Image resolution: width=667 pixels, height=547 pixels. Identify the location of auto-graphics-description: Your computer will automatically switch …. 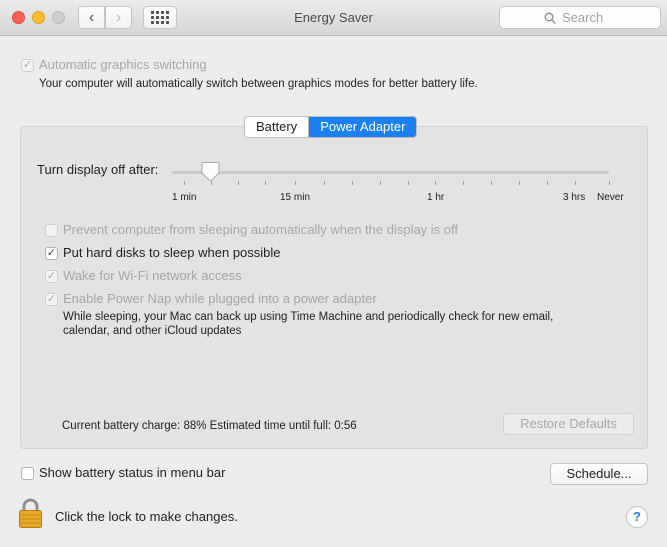
(258, 84).